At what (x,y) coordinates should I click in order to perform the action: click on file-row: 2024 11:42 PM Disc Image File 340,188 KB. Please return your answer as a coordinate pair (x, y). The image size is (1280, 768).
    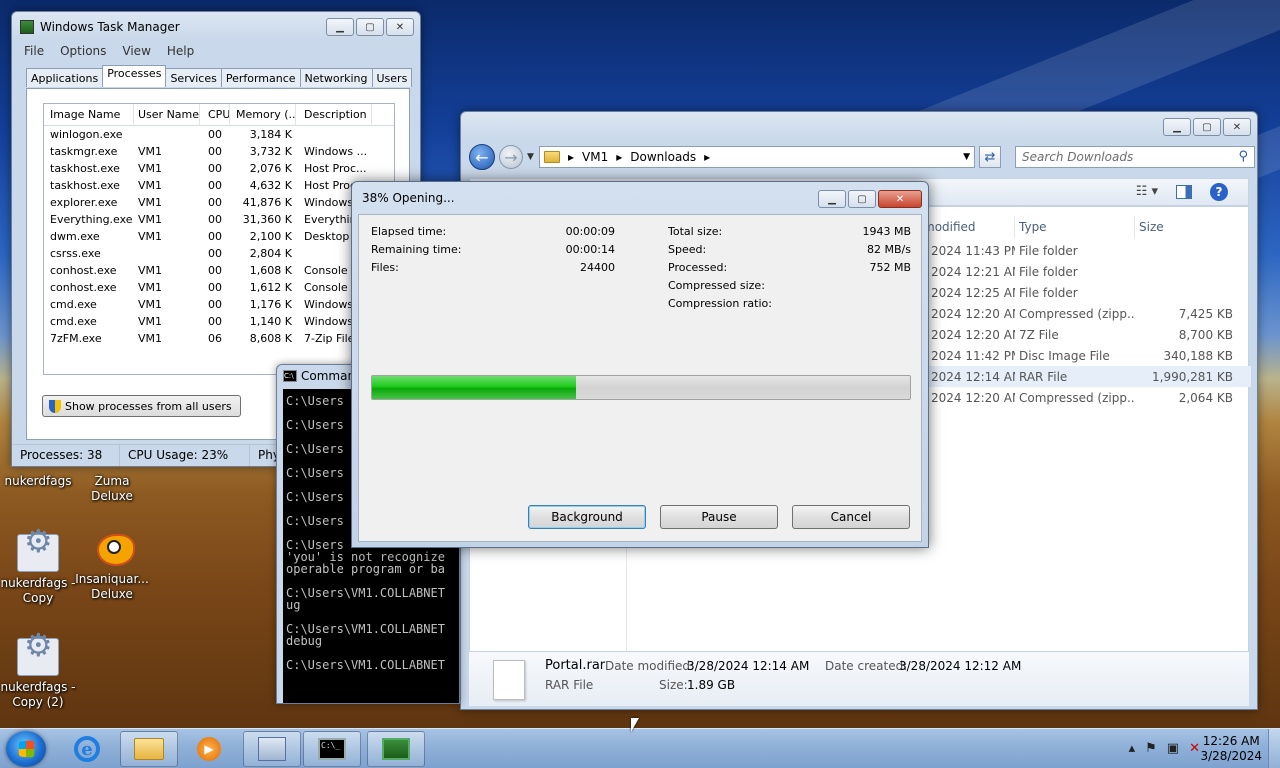
    Looking at the image, I should click on (1086, 355).